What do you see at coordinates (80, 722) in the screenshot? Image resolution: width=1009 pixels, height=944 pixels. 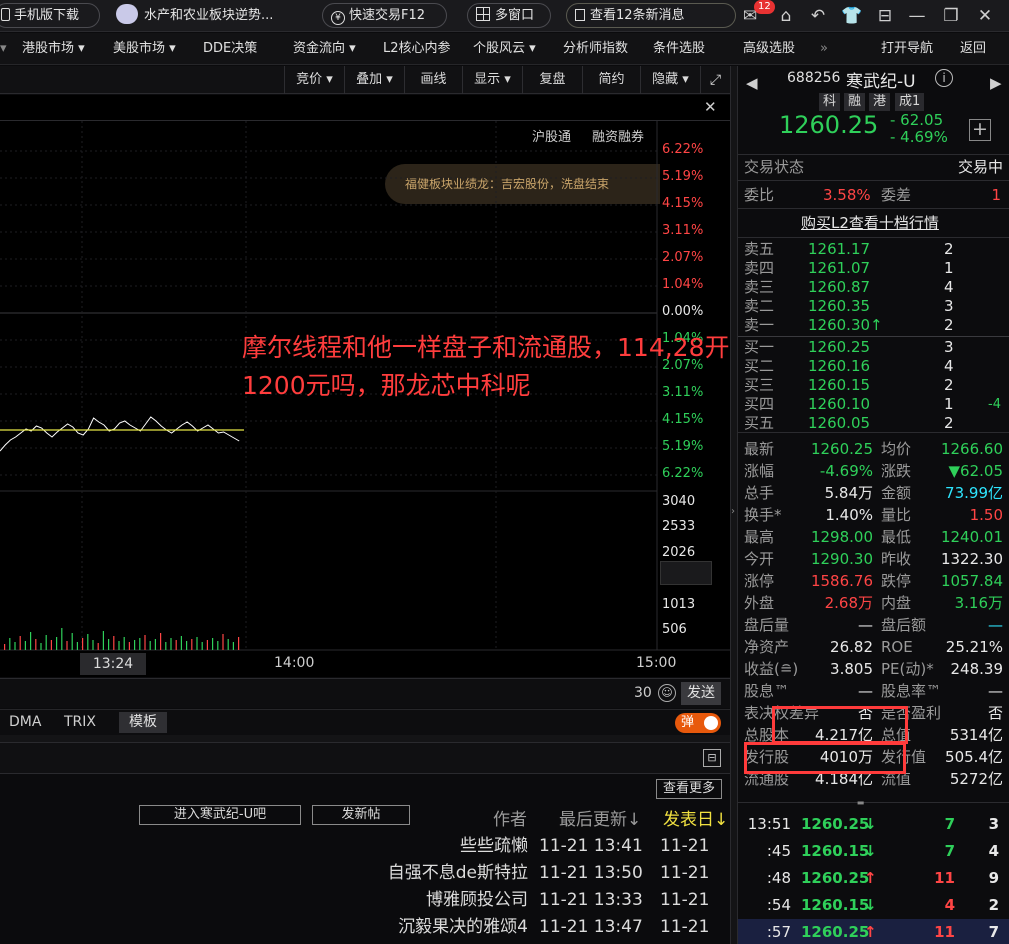 I see `indicator-trix: TRIX` at bounding box center [80, 722].